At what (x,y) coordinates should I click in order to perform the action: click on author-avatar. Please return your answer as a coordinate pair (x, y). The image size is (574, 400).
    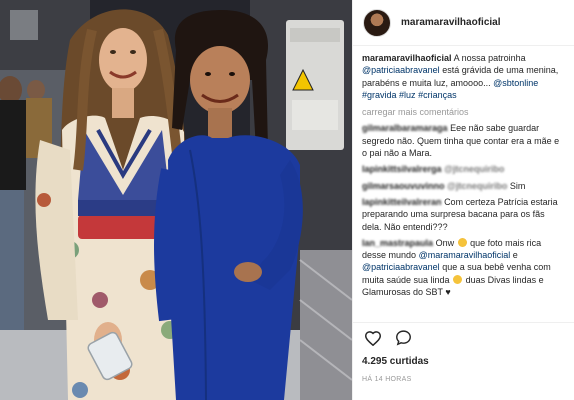
    Looking at the image, I should click on (377, 22).